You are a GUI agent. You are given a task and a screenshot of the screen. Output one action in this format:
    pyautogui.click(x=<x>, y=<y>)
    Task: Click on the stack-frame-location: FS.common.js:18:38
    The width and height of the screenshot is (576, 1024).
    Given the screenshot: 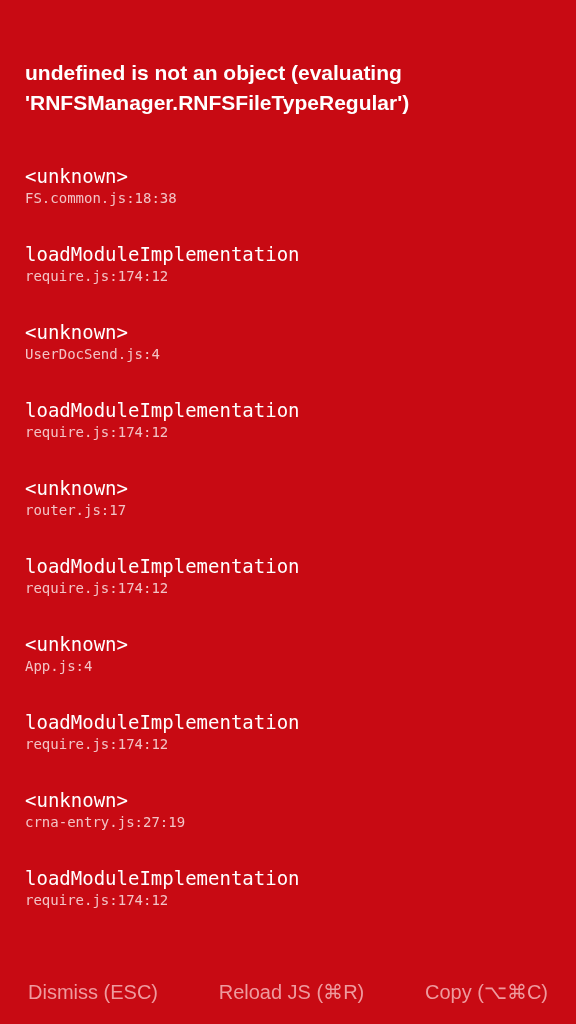 What is the action you would take?
    pyautogui.click(x=101, y=198)
    